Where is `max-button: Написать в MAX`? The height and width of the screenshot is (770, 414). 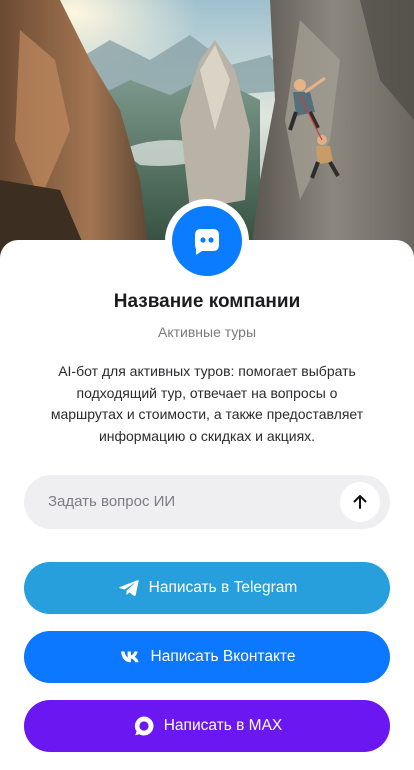 max-button: Написать в MAX is located at coordinates (207, 726).